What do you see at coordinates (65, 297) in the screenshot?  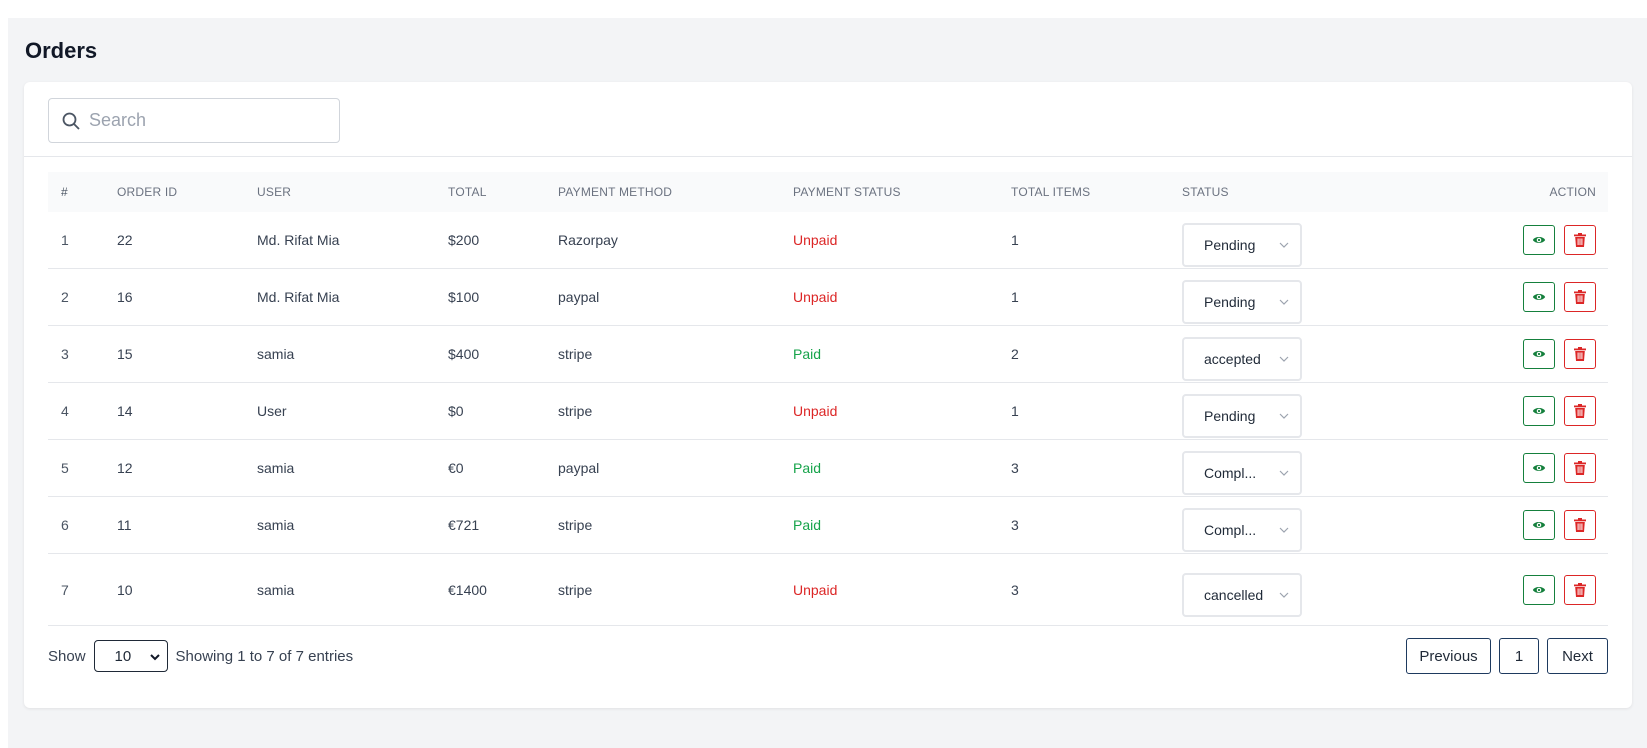 I see `cell-index: 2` at bounding box center [65, 297].